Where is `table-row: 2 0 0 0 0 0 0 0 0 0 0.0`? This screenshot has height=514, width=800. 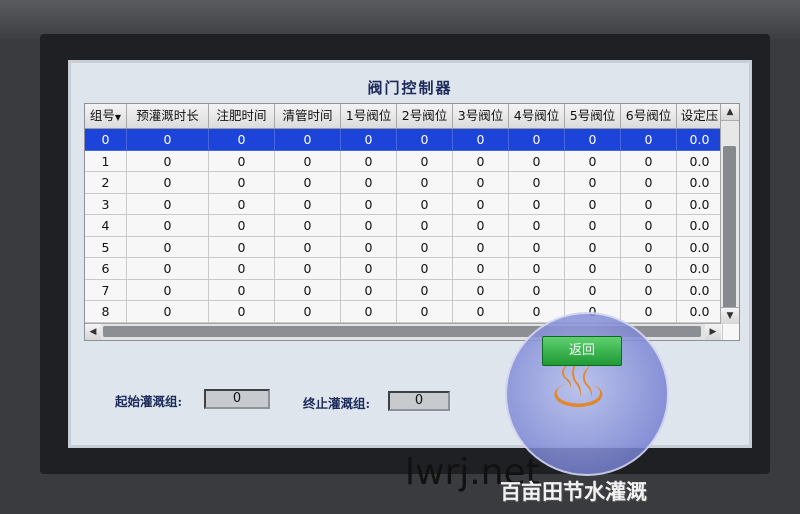
table-row: 2 0 0 0 0 0 0 0 0 0 0.0 is located at coordinates (404, 183).